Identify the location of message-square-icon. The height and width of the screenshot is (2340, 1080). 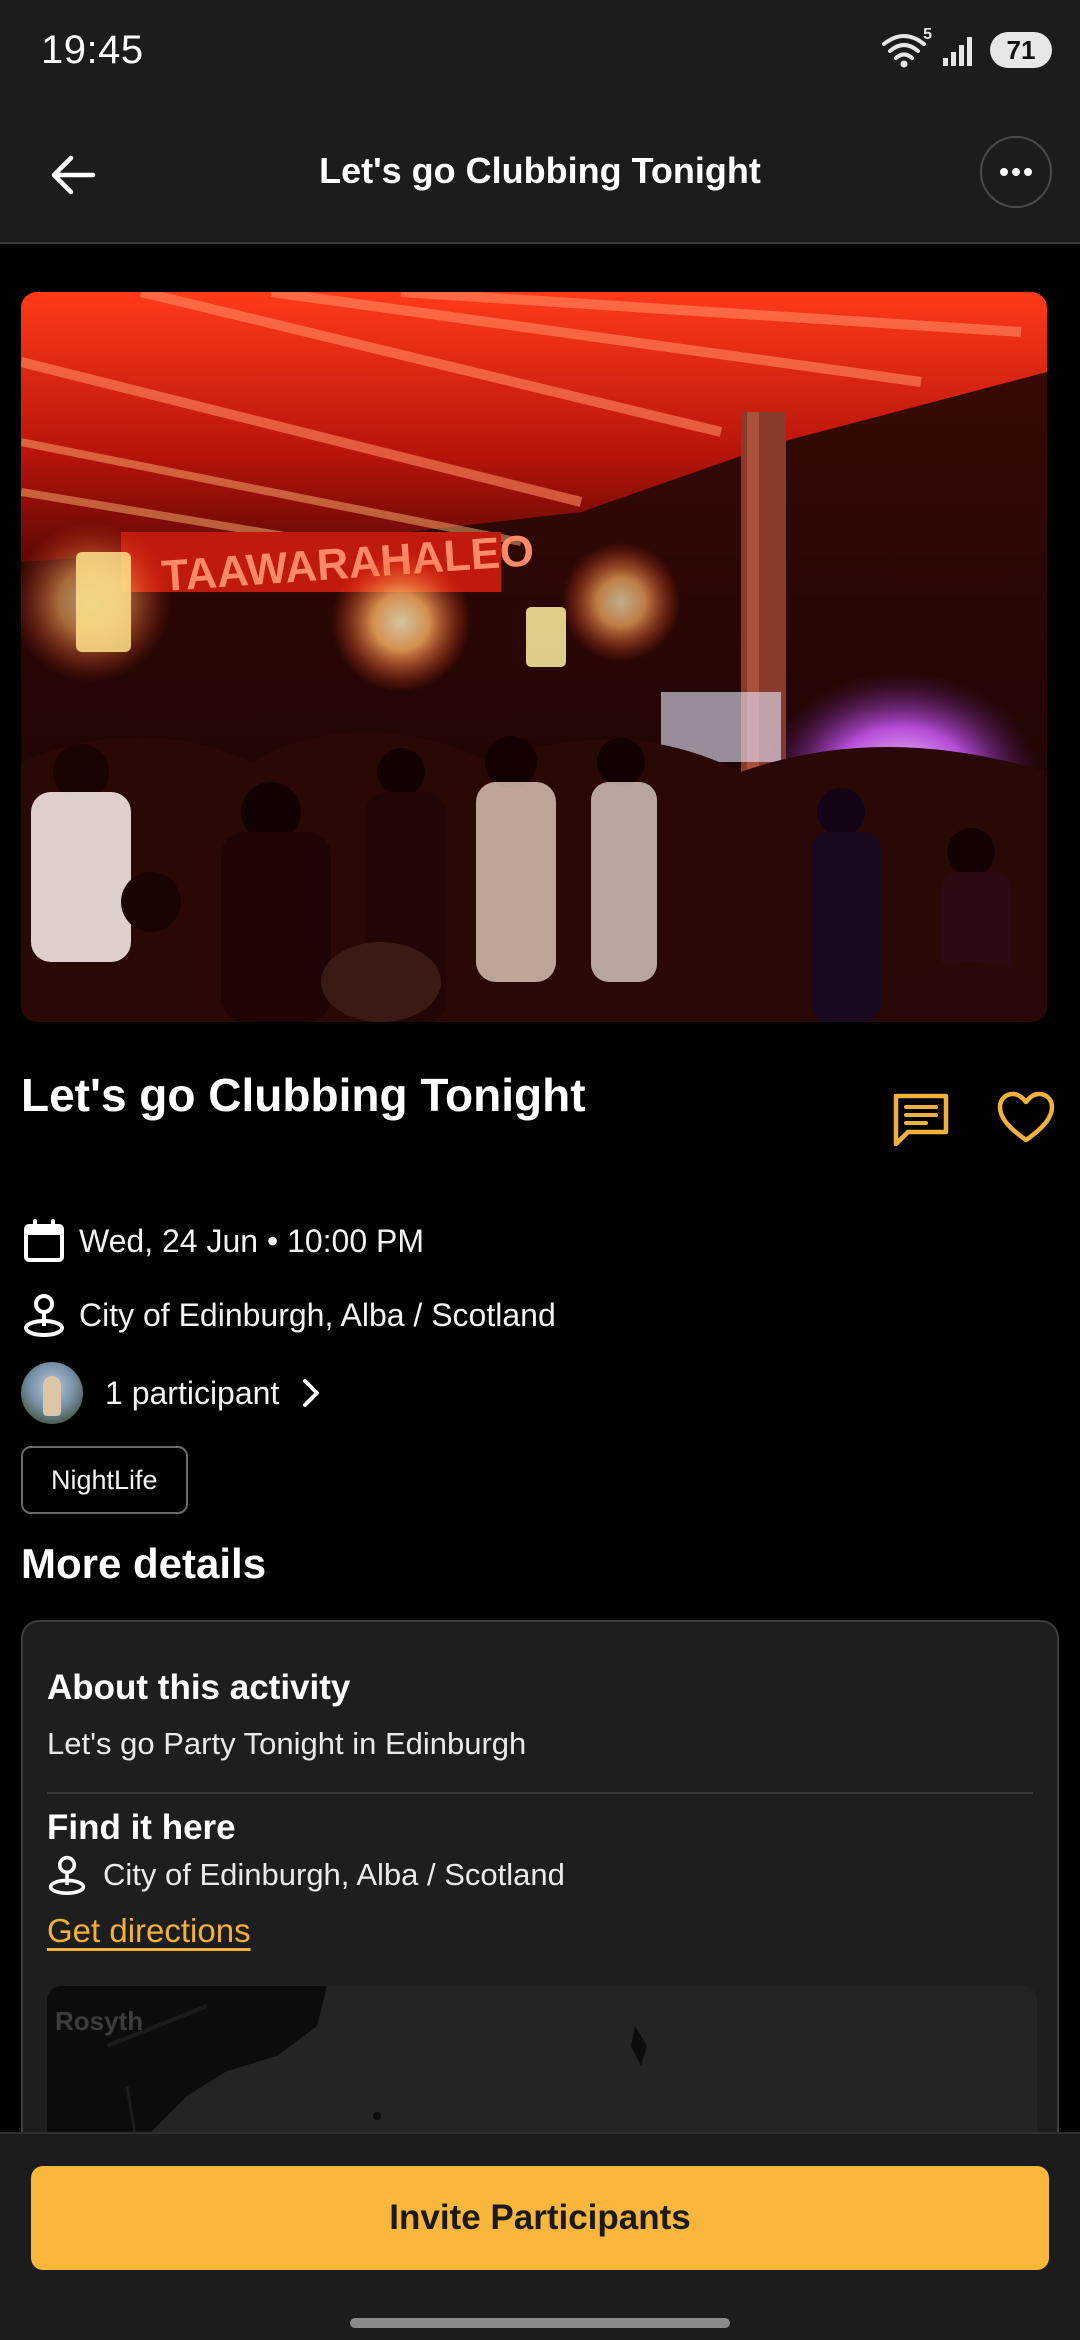
(921, 1120).